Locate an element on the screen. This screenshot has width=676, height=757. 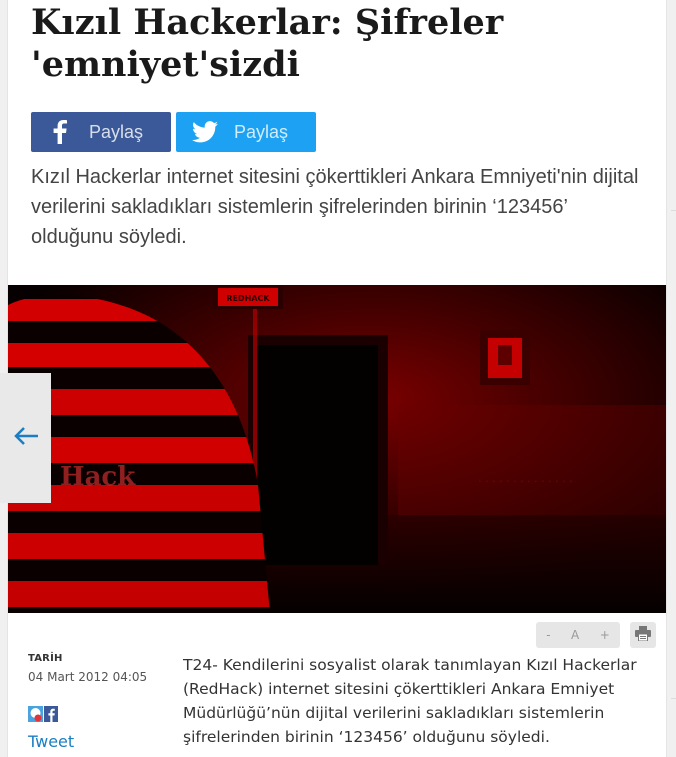
article-headline: Kızıl Hackerlar: Şifreler 'emniyet'sizdi is located at coordinates (267, 43).